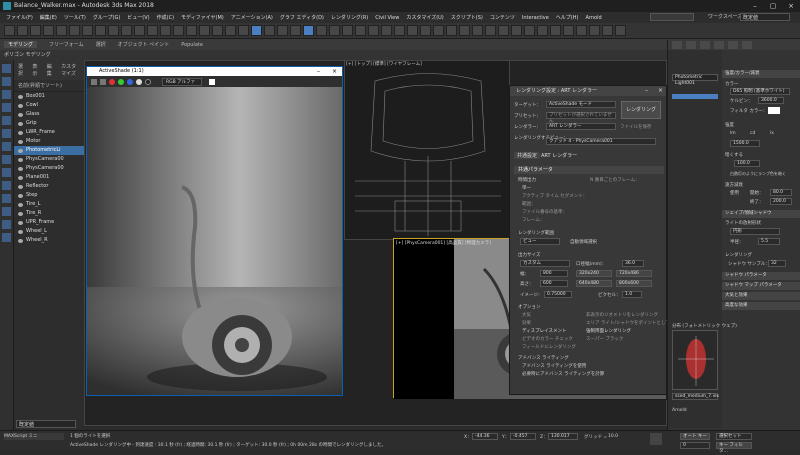 Image resolution: width=800 pixels, height=455 pixels. What do you see at coordinates (581, 104) in the screenshot?
I see `target-select: ActiveShade モード` at bounding box center [581, 104].